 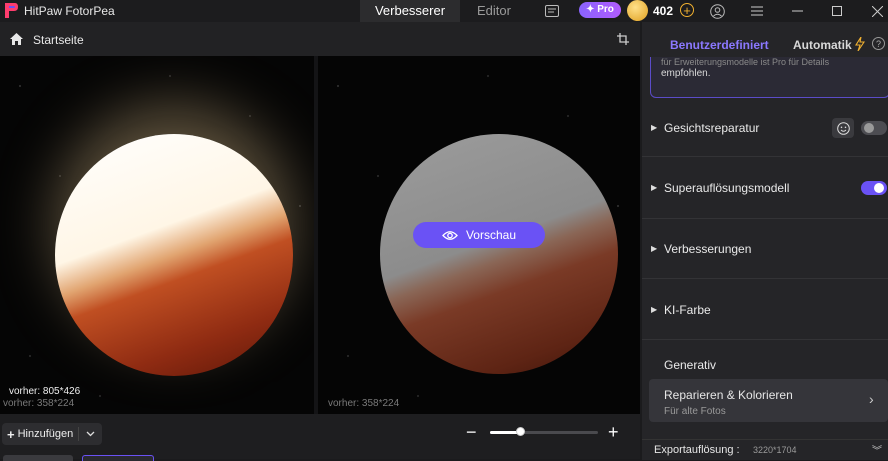 What do you see at coordinates (118, 458) in the screenshot?
I see `thumbnail-tab-active` at bounding box center [118, 458].